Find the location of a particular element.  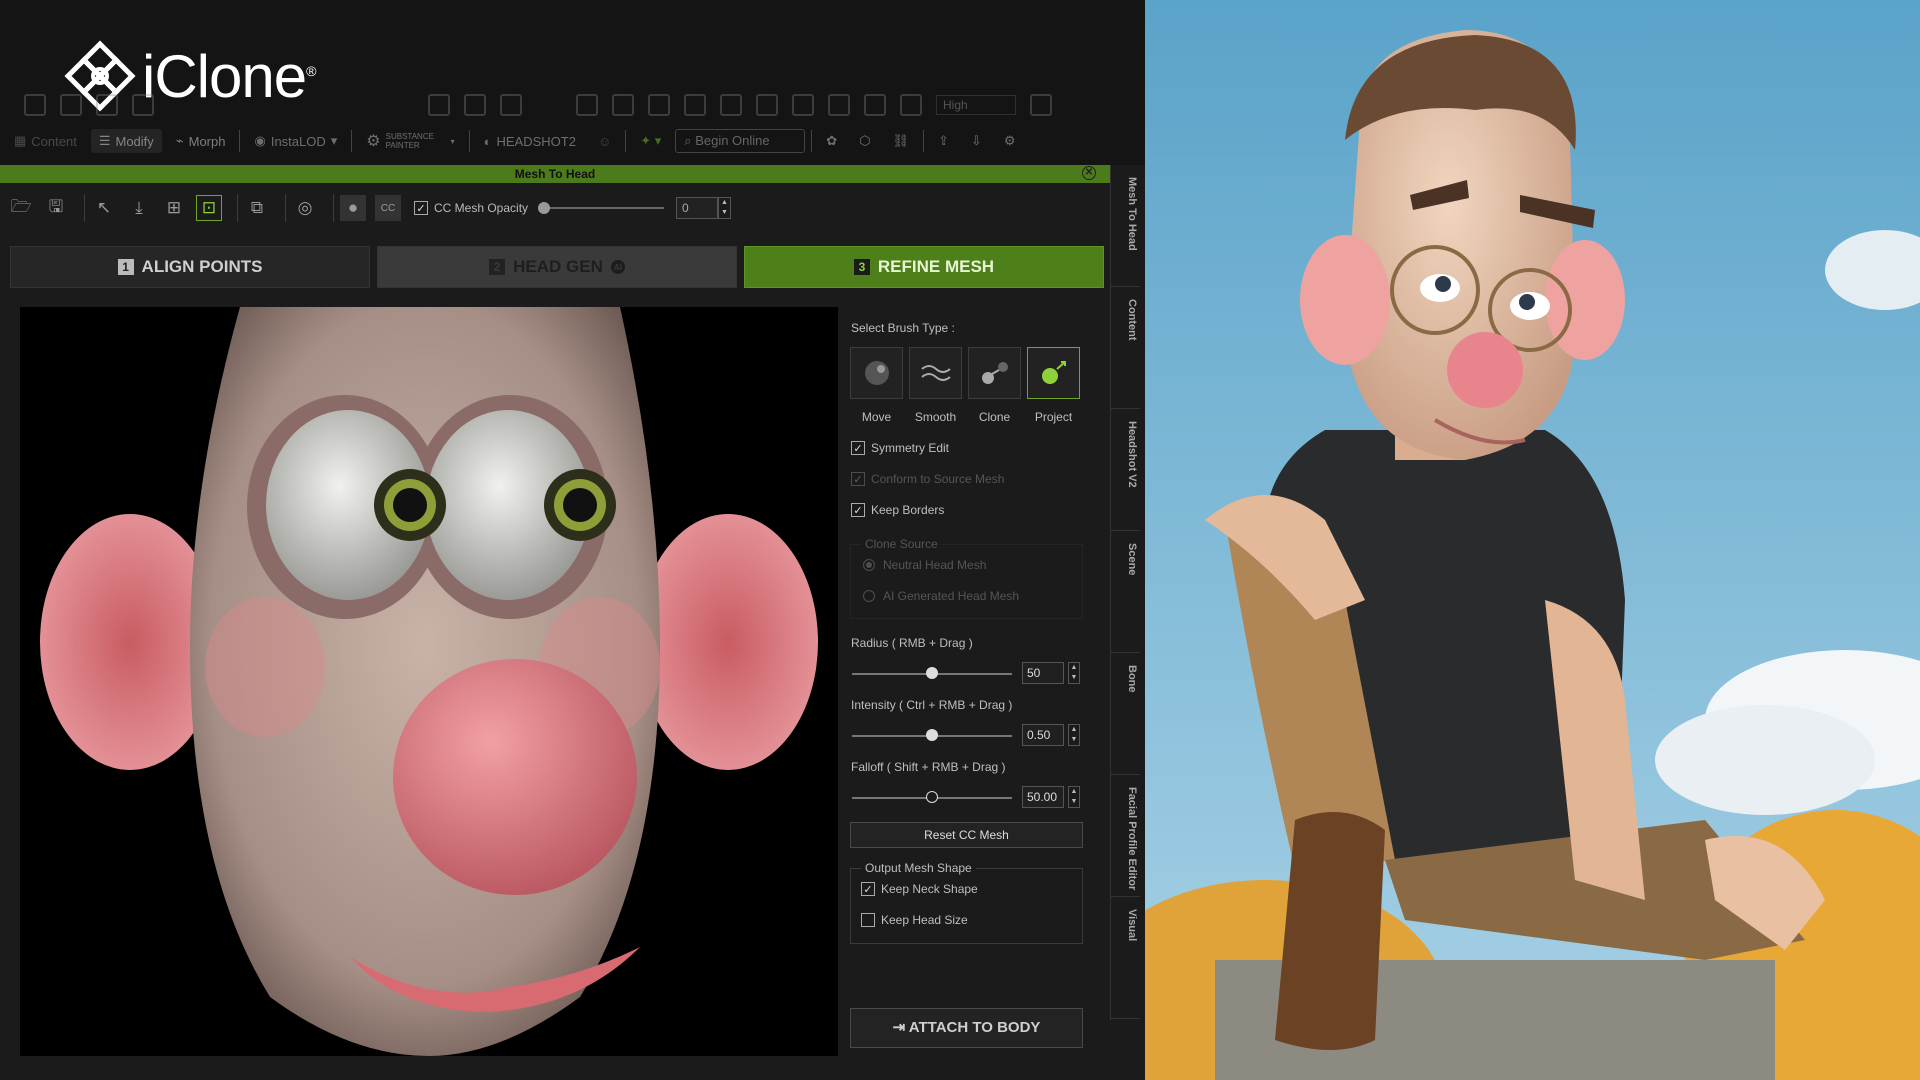

folder-open-icon: 🗁 is located at coordinates (21, 208).